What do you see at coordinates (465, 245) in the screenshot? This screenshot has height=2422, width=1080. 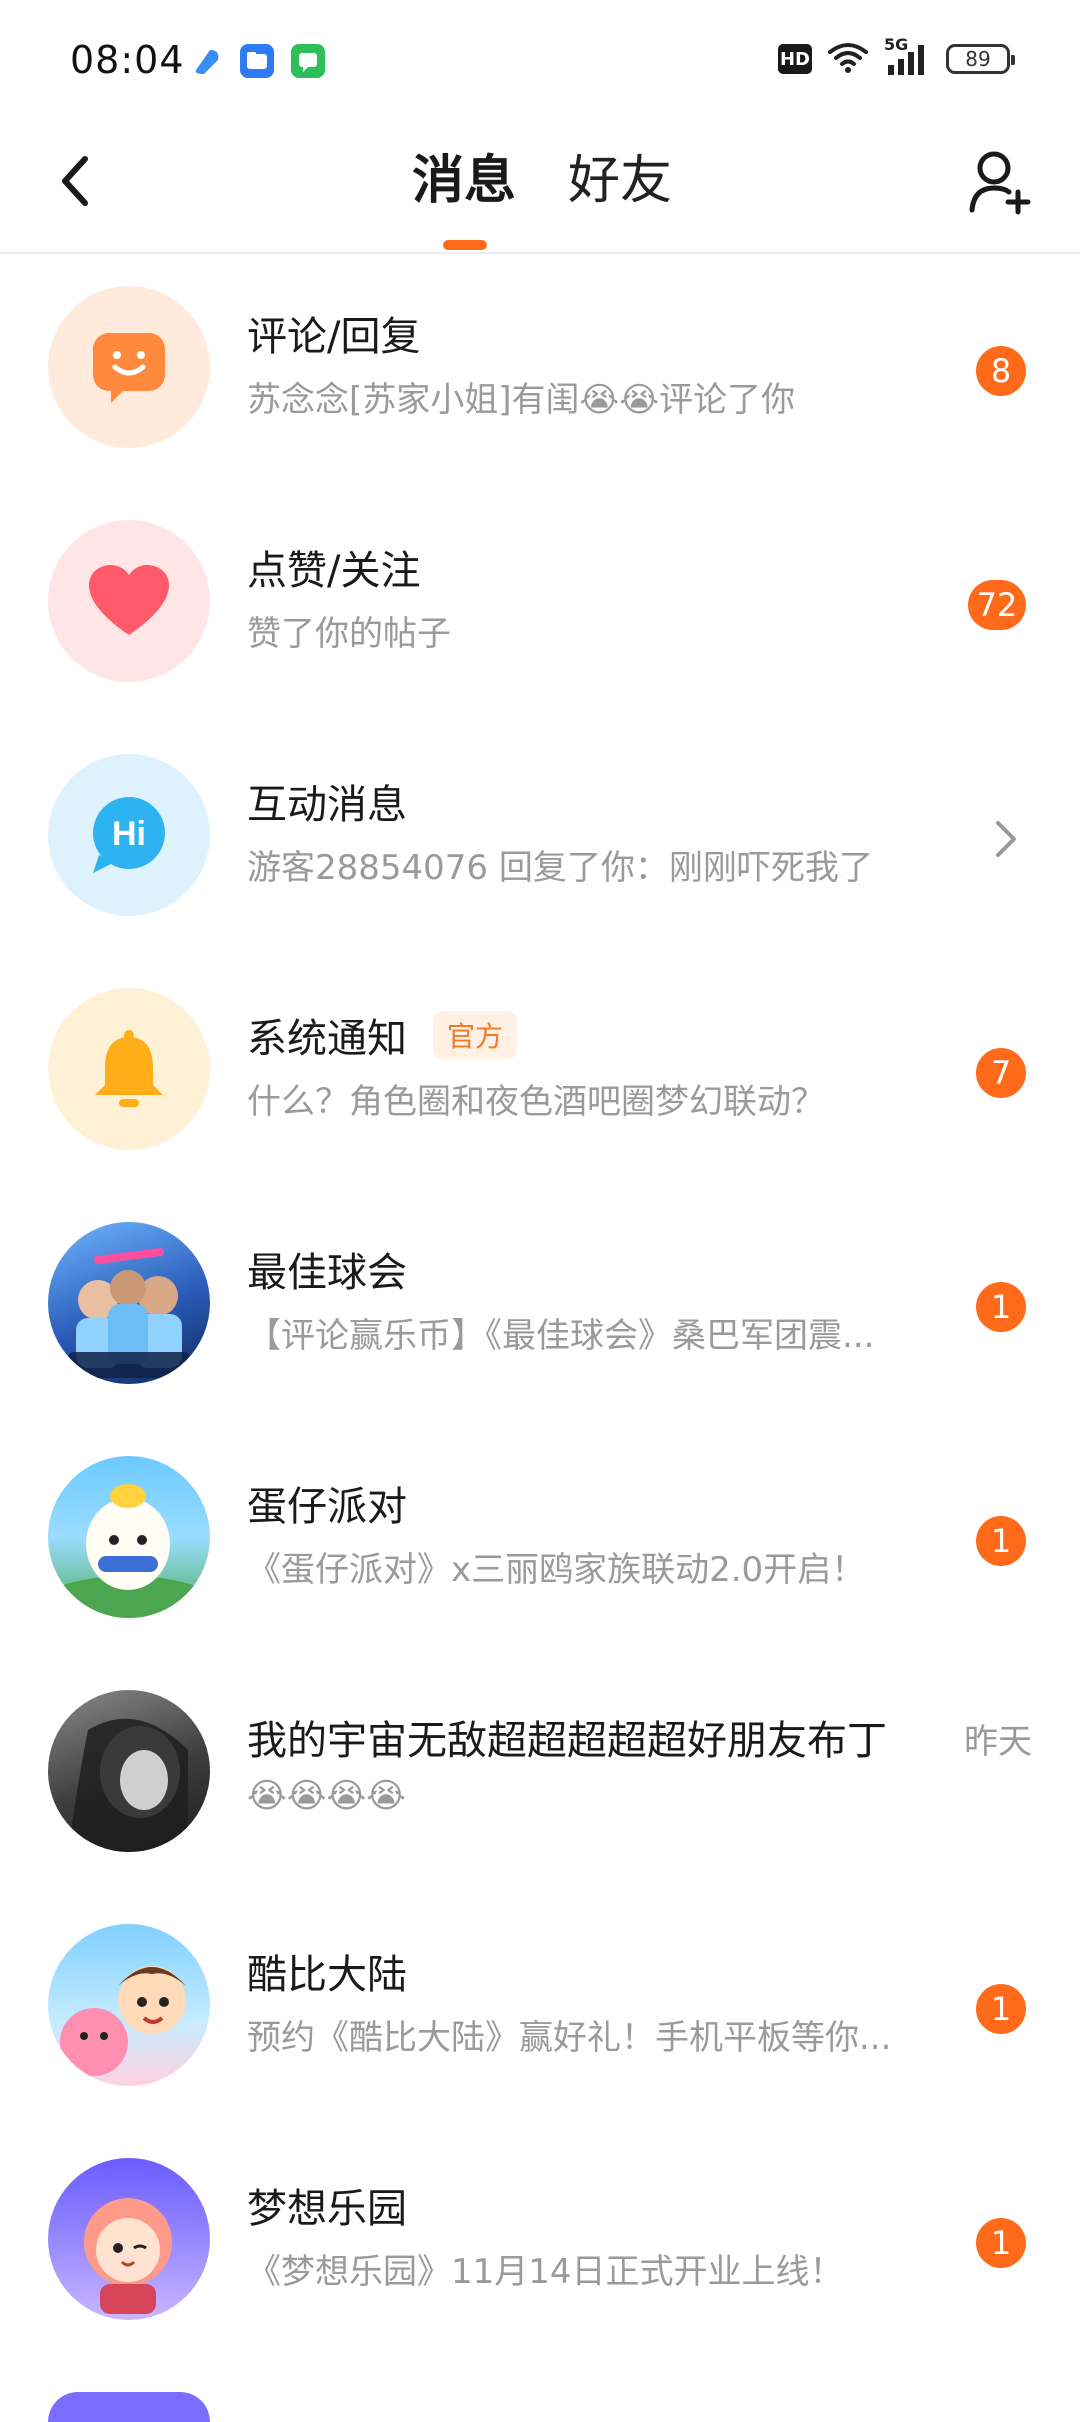 I see `active-tab-indicator` at bounding box center [465, 245].